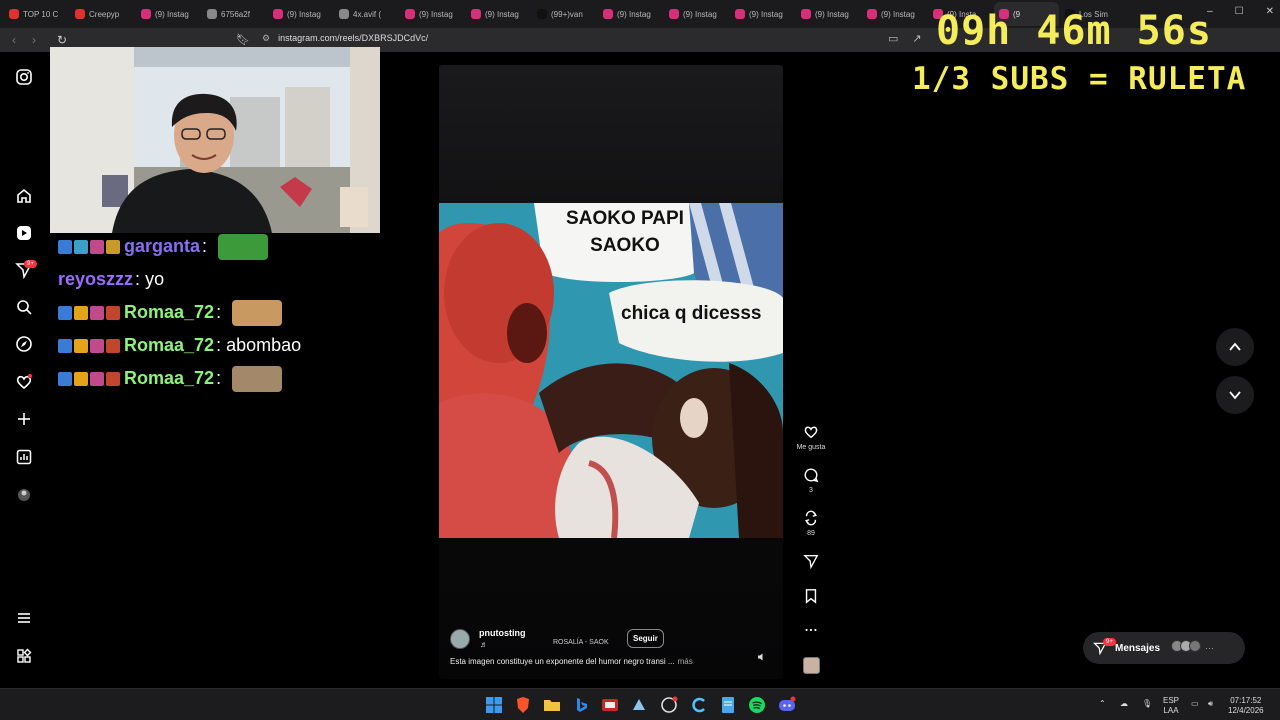 Image resolution: width=1280 pixels, height=720 pixels. Describe the element at coordinates (24, 458) in the screenshot. I see `dashboard-icon` at that location.